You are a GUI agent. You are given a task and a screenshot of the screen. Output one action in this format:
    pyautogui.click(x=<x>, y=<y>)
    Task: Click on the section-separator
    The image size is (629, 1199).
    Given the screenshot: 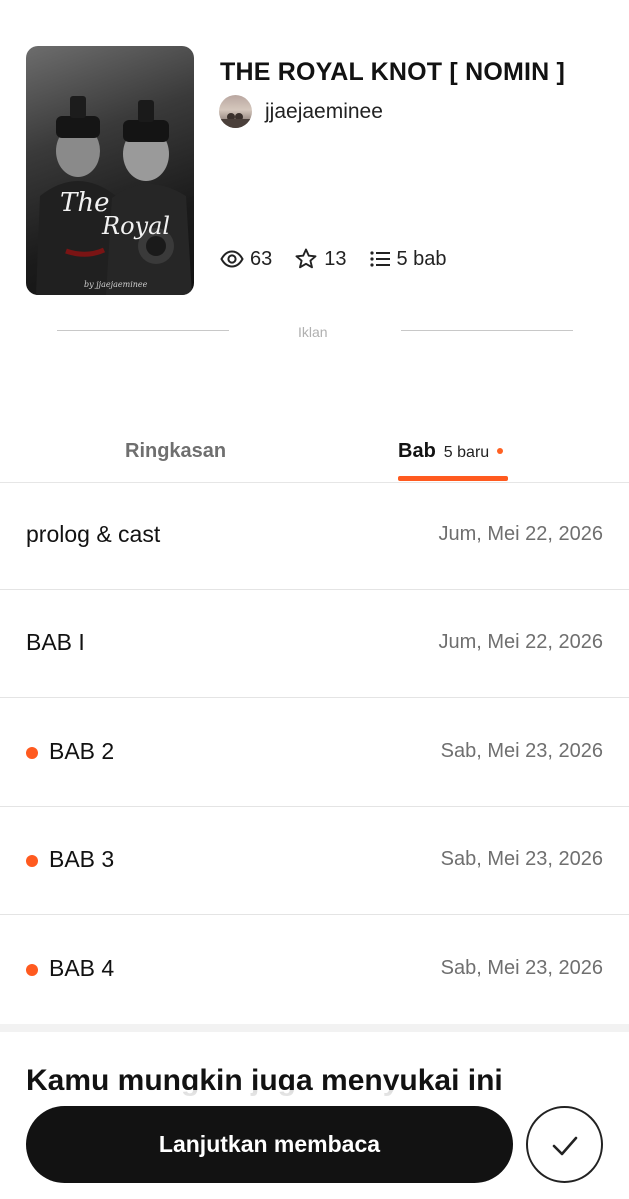 What is the action you would take?
    pyautogui.click(x=314, y=1028)
    